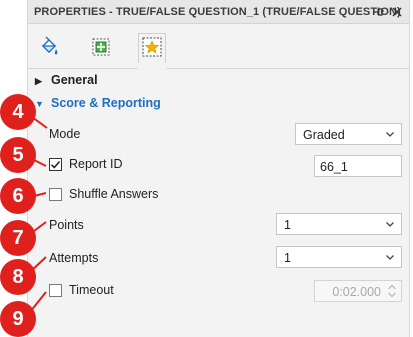  Describe the element at coordinates (397, 12) in the screenshot. I see `close-icon` at that location.